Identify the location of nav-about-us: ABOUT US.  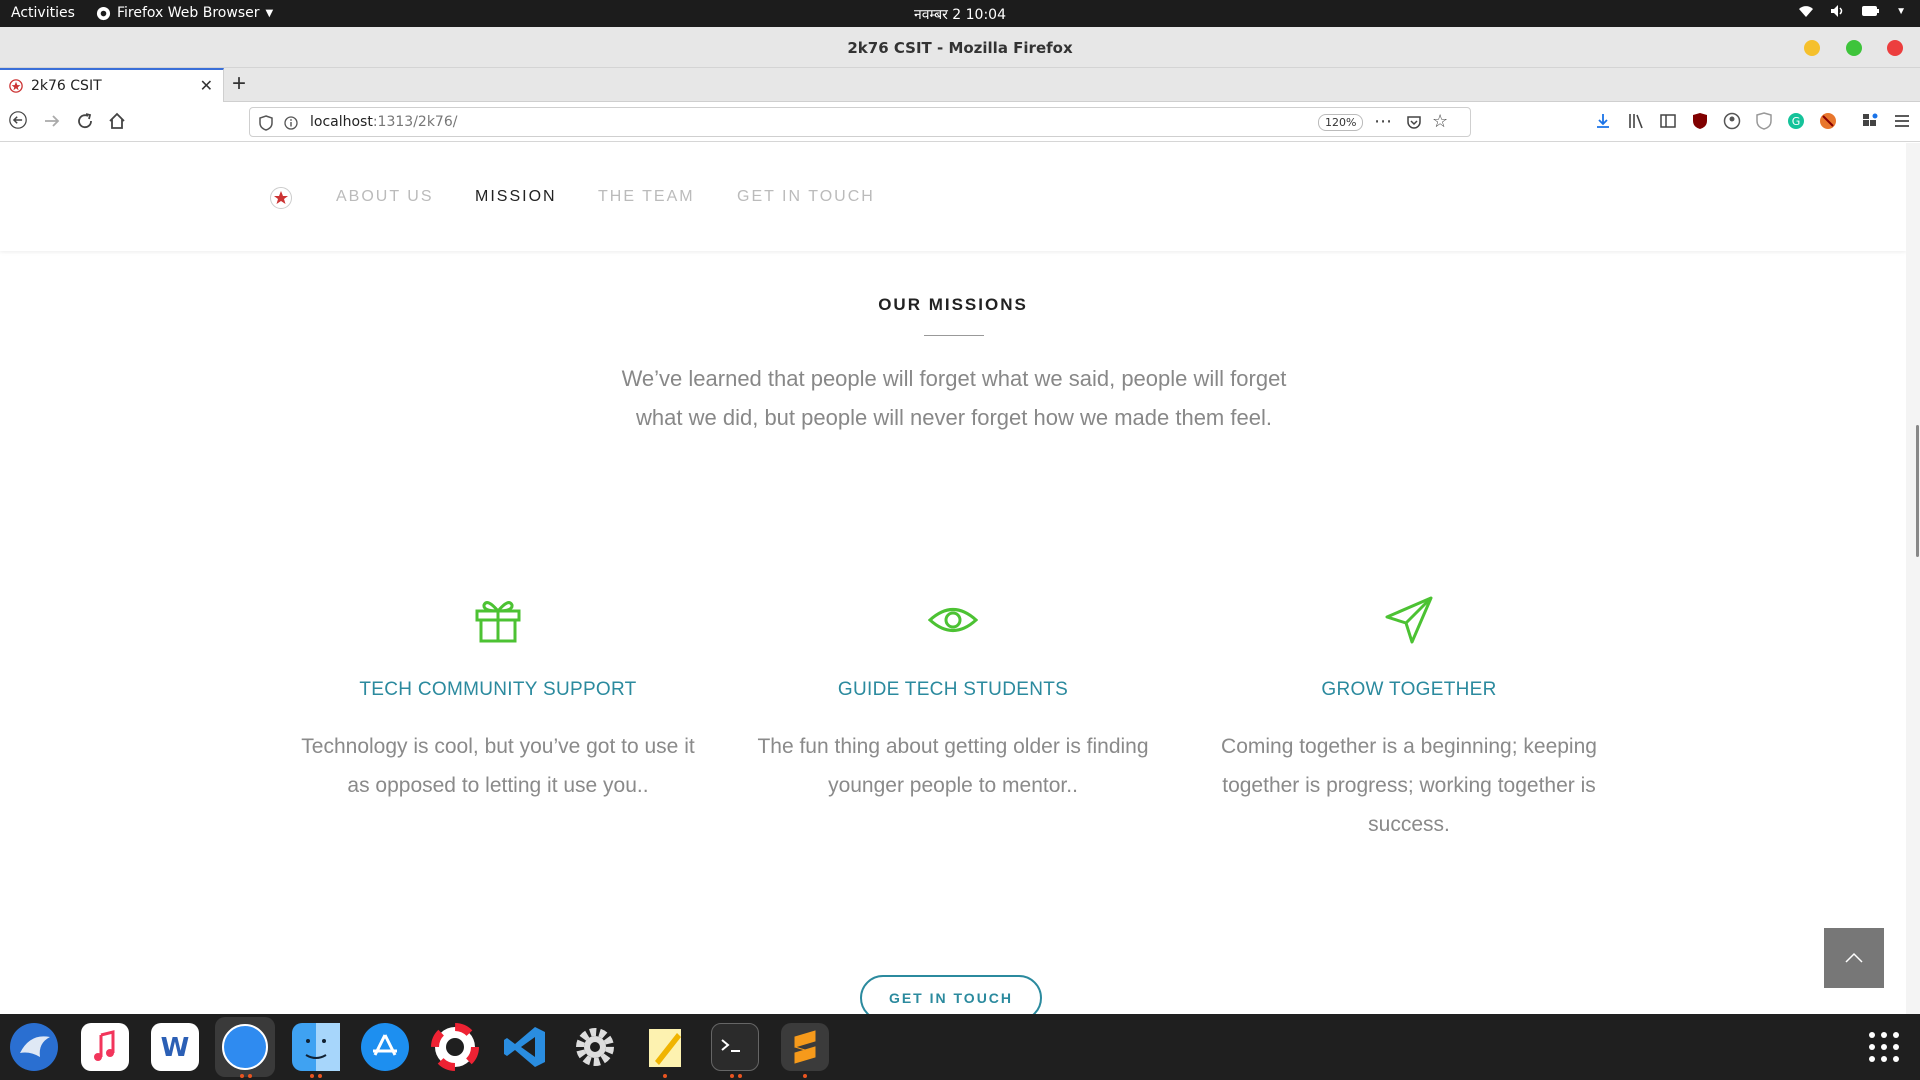
(385, 197).